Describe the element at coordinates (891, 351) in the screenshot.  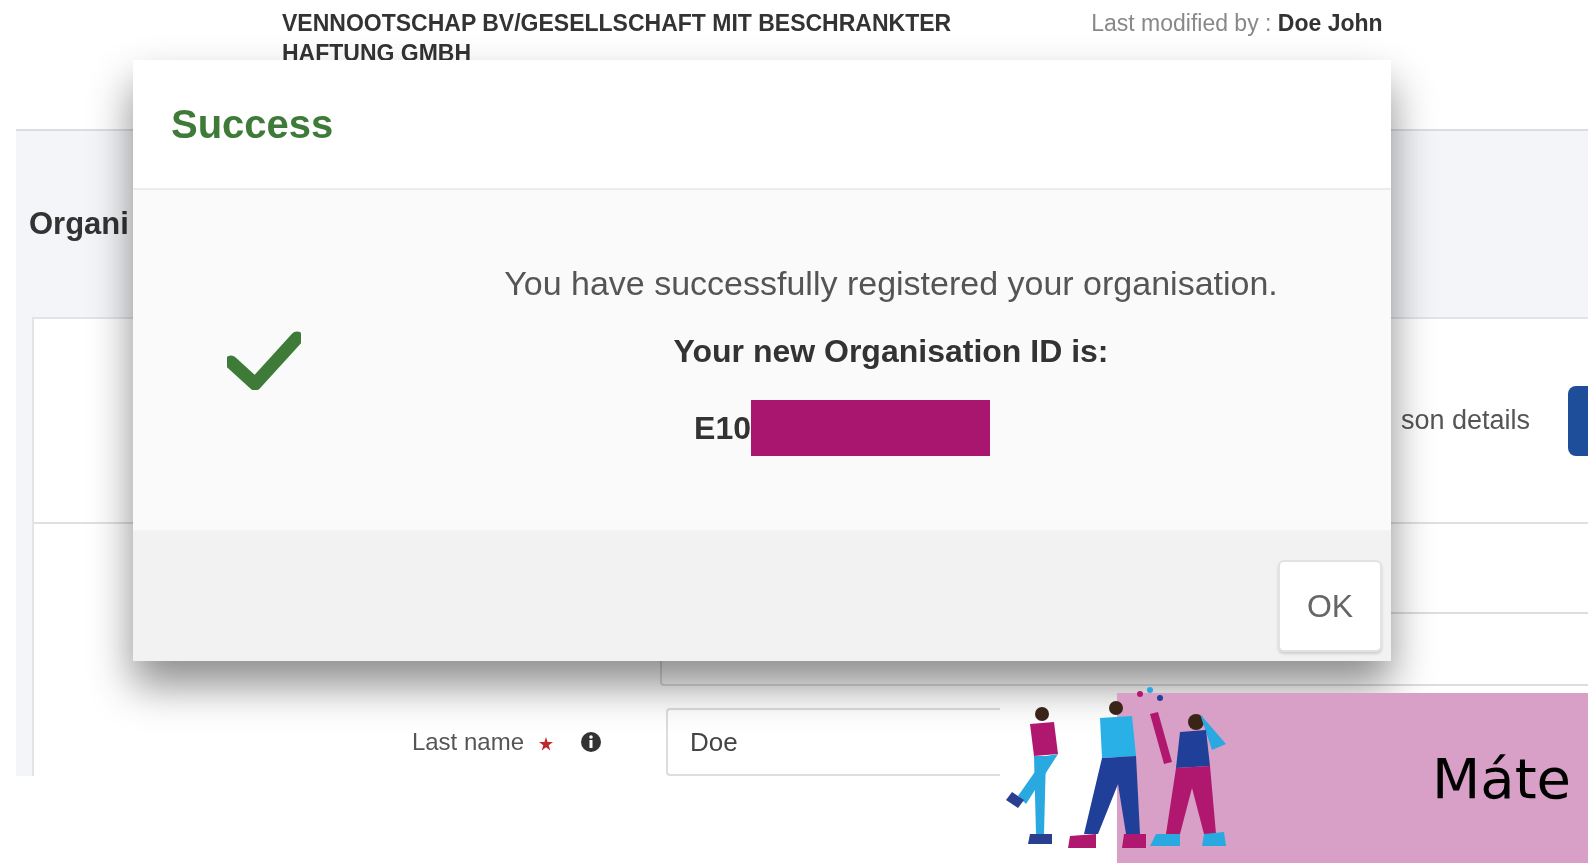
I see `id-label: Your new Organisation ID is:` at that location.